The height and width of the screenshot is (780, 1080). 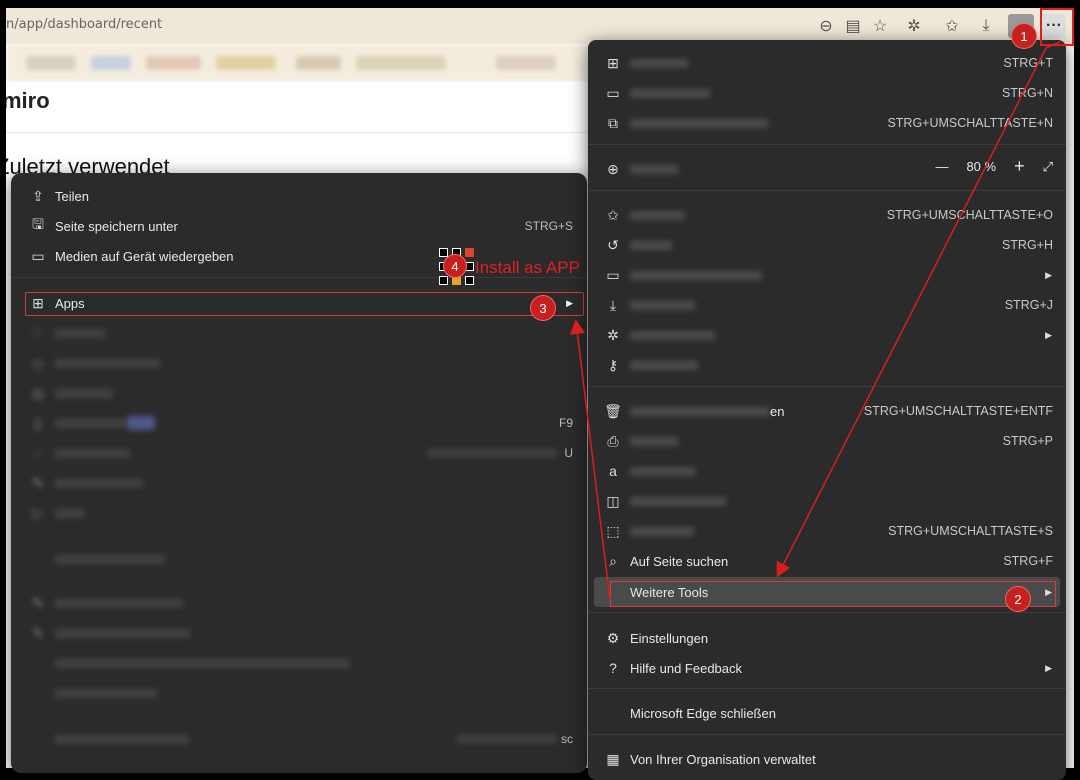 I want to click on zoom-level: 80 %, so click(x=981, y=166).